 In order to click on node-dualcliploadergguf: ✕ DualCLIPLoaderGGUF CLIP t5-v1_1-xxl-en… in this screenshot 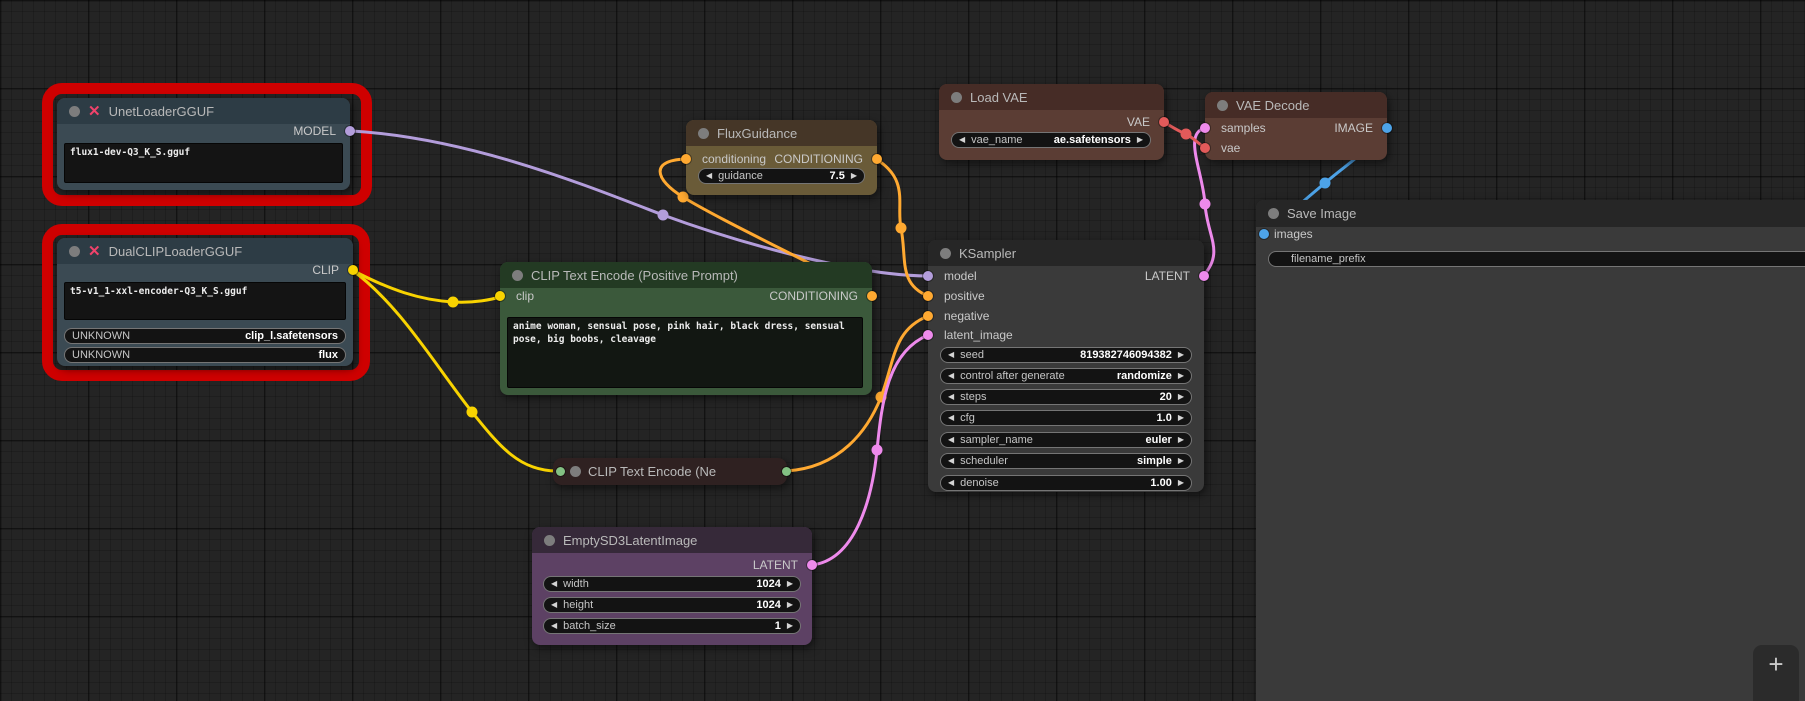, I will do `click(207, 302)`.